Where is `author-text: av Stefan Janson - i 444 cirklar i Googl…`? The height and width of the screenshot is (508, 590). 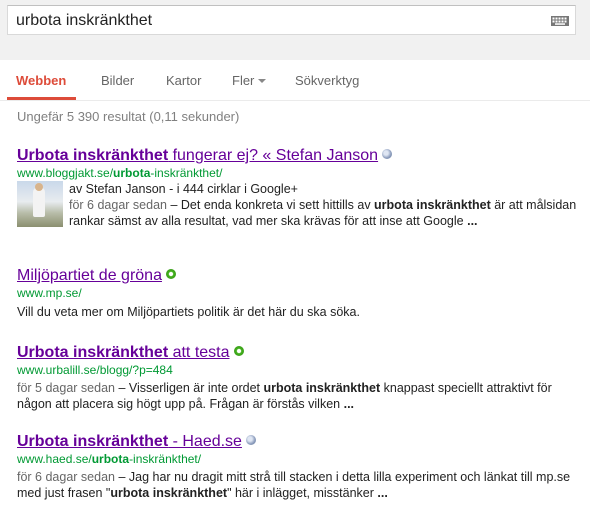 author-text: av Stefan Janson - i 444 cirklar i Googl… is located at coordinates (323, 205).